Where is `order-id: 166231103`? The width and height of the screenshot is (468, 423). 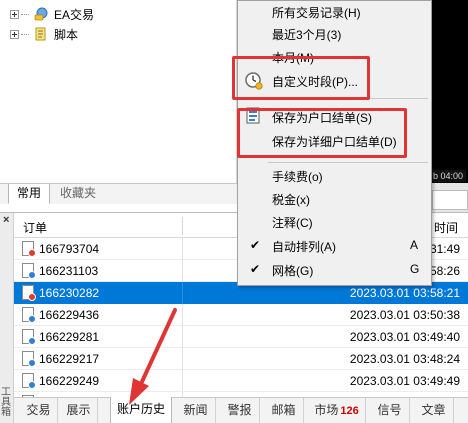
order-id: 166231103 is located at coordinates (69, 271).